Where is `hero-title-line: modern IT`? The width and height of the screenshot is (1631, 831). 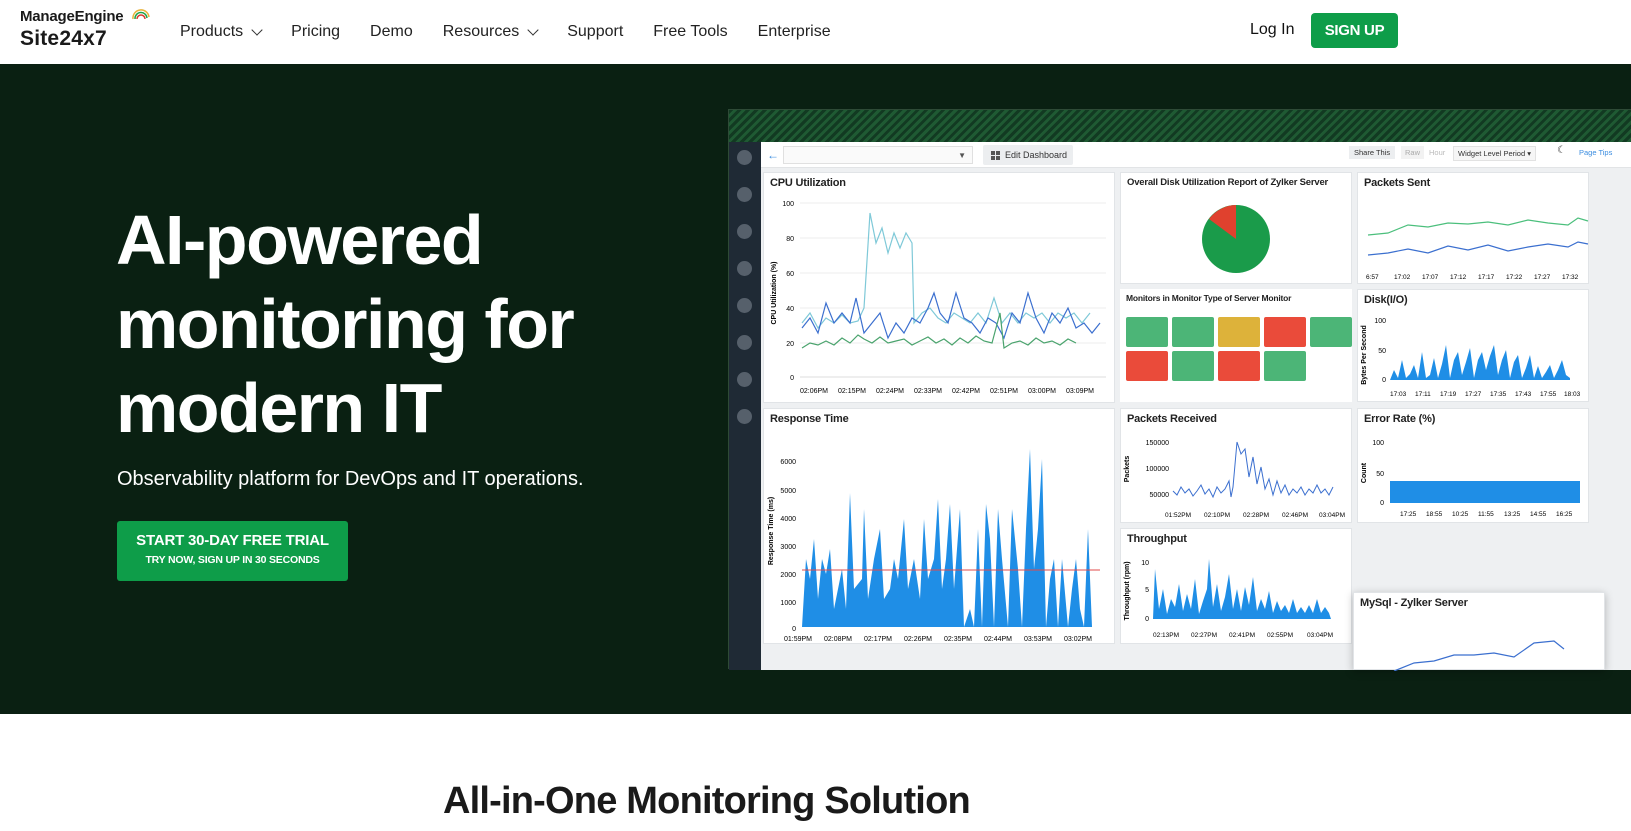
hero-title-line: modern IT is located at coordinates (279, 408).